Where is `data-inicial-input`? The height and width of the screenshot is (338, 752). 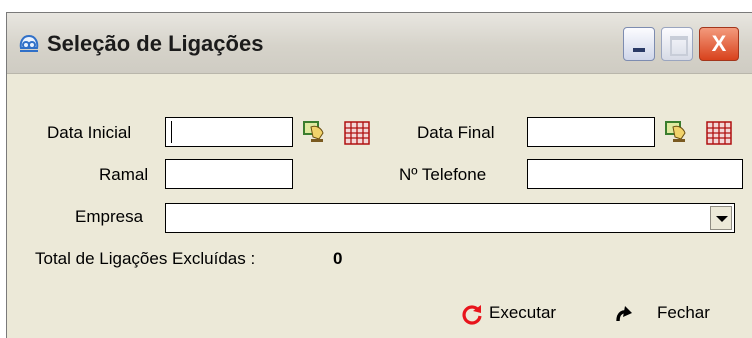 data-inicial-input is located at coordinates (229, 132).